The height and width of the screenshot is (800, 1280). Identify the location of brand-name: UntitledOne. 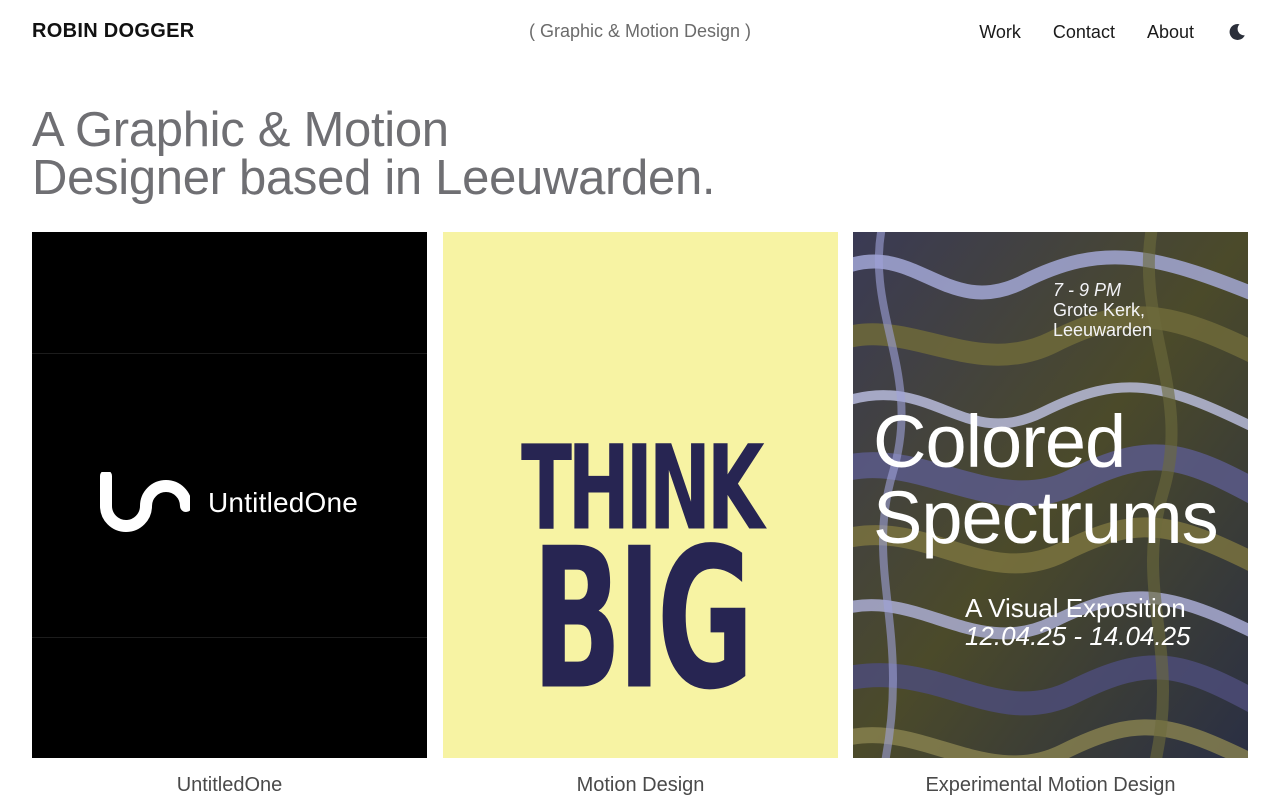
(283, 502).